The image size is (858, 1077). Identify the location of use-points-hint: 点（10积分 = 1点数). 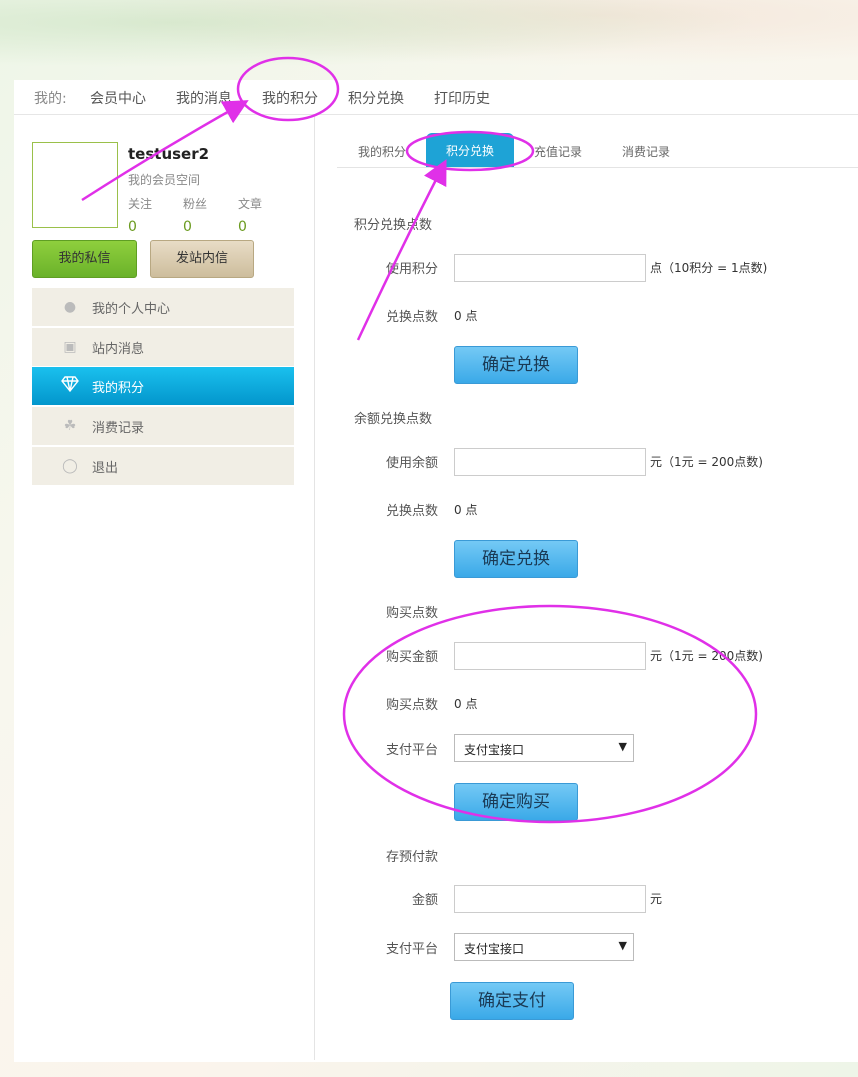
(709, 268).